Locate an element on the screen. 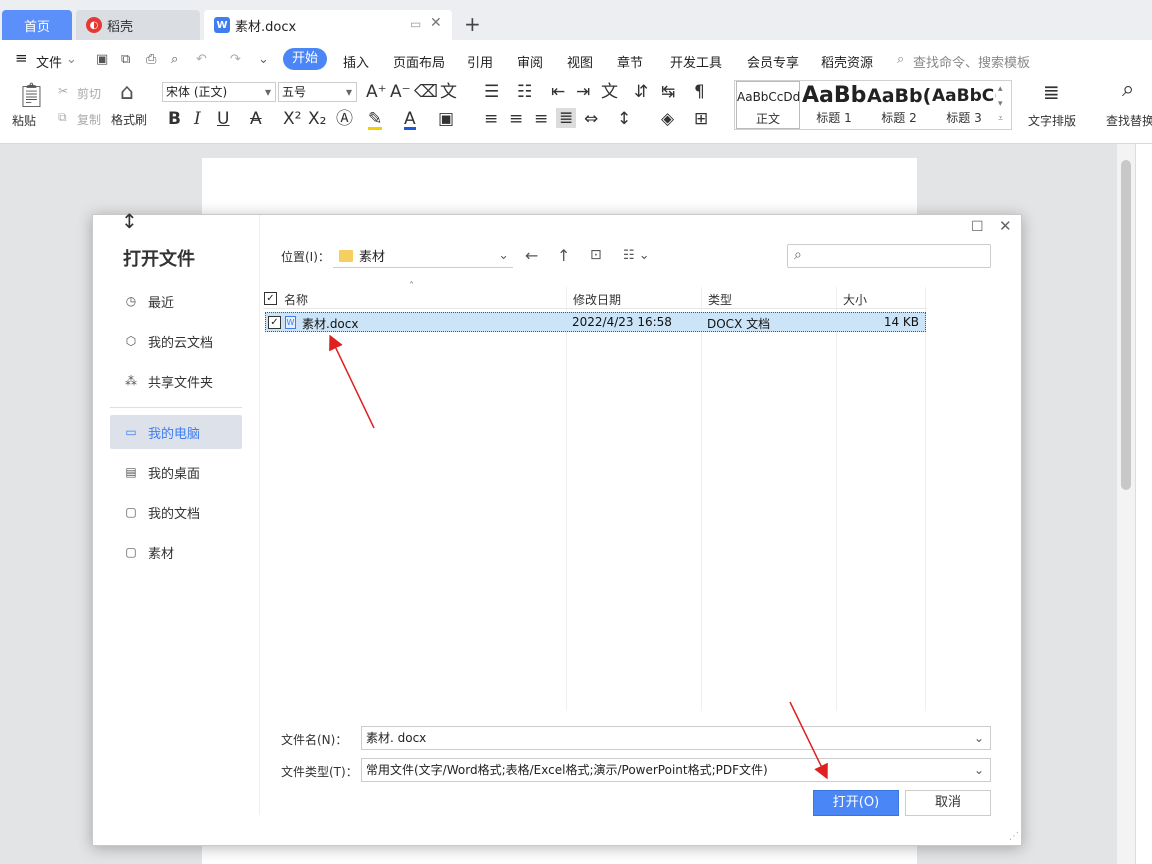 The width and height of the screenshot is (1152, 864). decrease-indent-icon: ⇤ is located at coordinates (558, 92).